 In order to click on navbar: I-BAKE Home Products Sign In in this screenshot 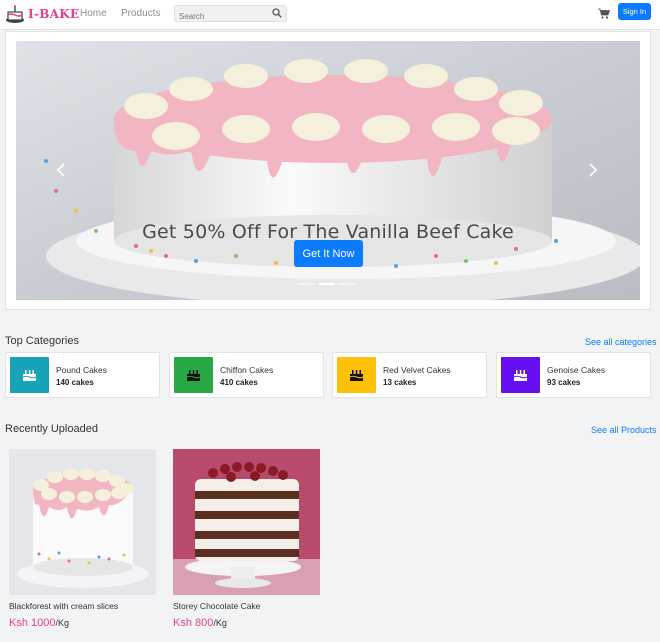, I will do `click(330, 15)`.